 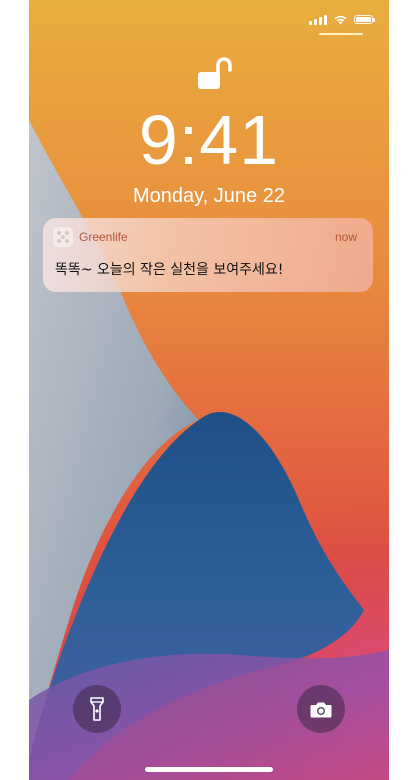 I want to click on camera-button, so click(x=321, y=709).